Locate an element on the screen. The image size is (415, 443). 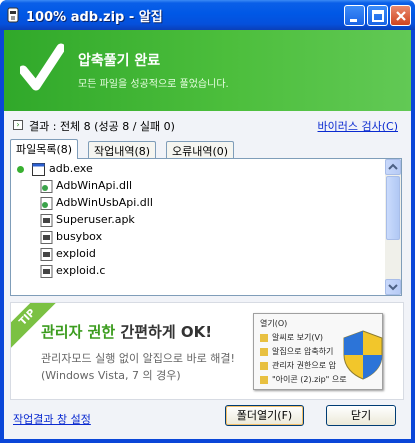
window-title: 100% adb.zip - 알집 is located at coordinates (94, 17).